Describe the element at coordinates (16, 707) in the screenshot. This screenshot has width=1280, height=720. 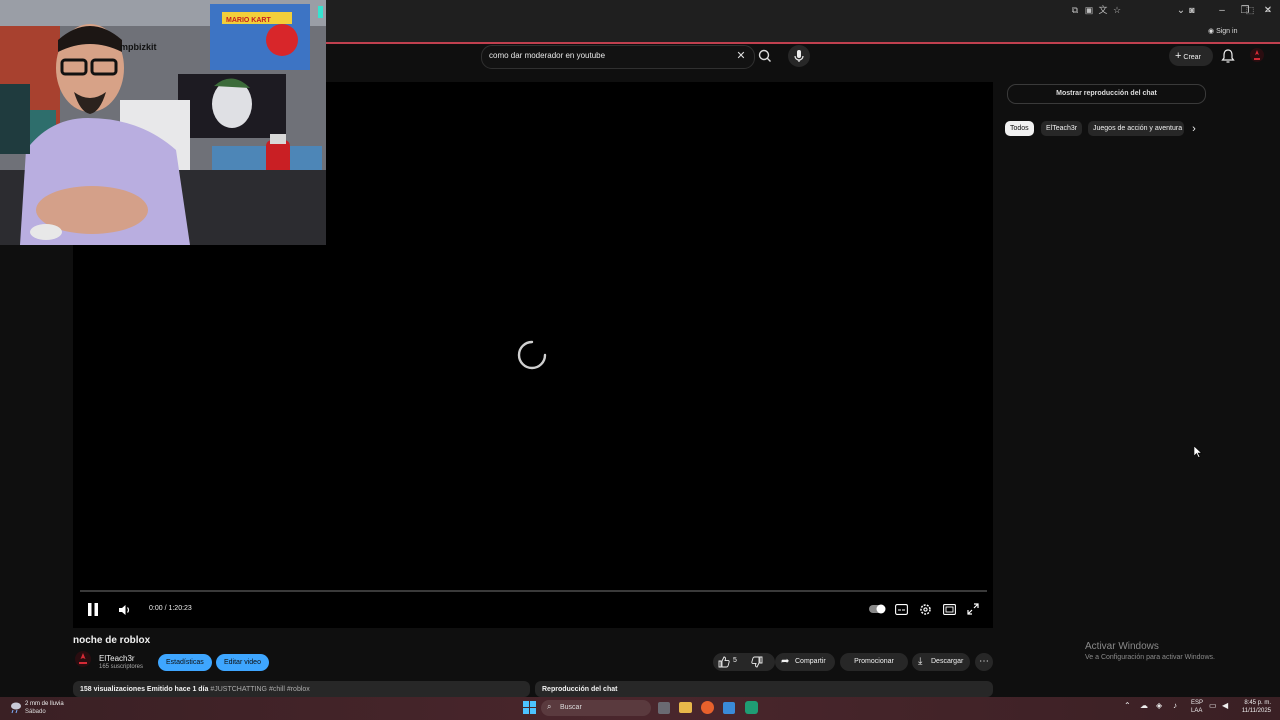
I see `weather-icon` at that location.